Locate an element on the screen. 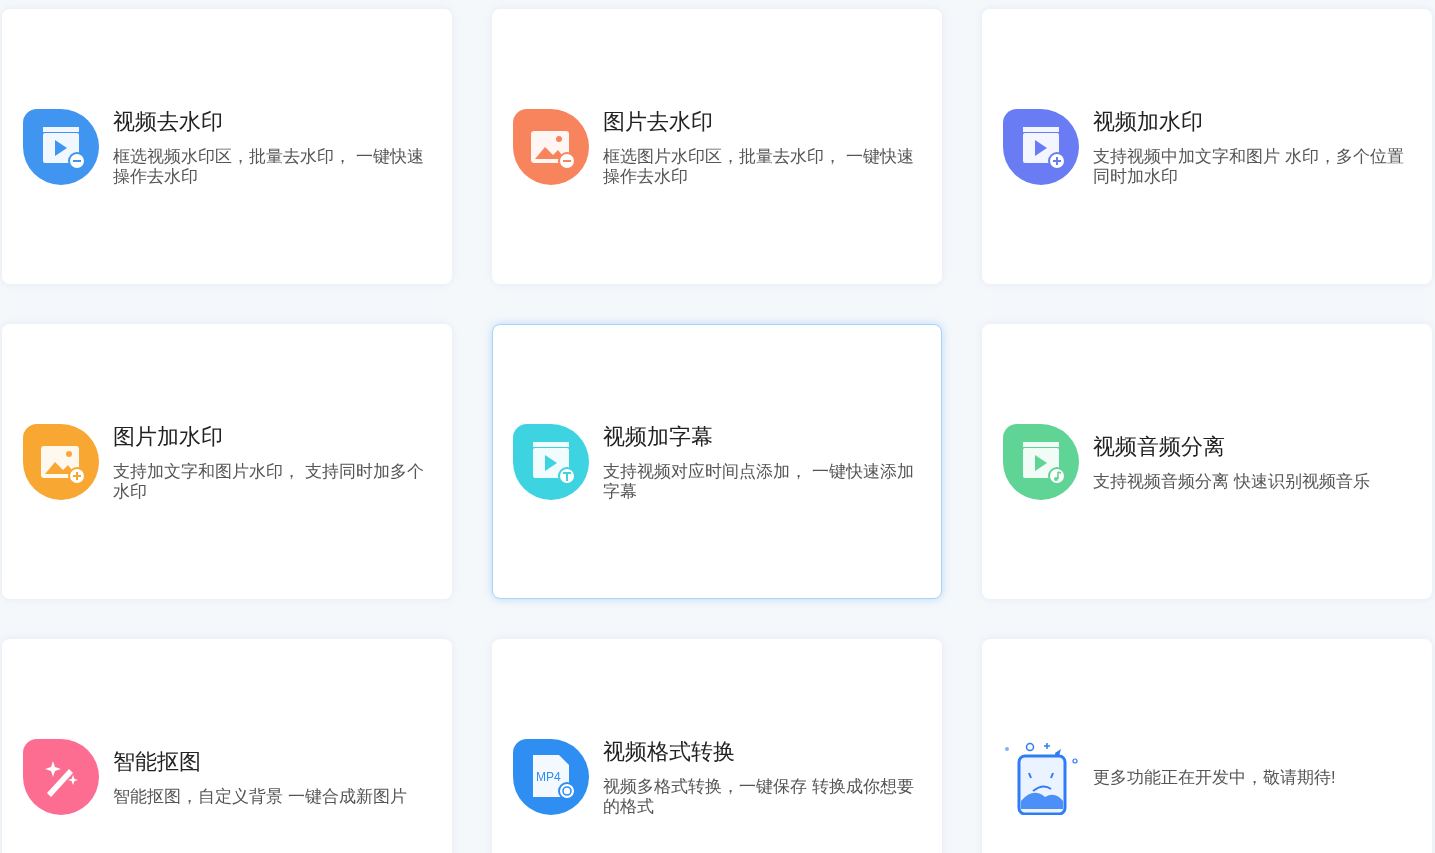  card-description: 支持视频中加文字和图片 水印，多个位置同时加水印 is located at coordinates (1249, 165).